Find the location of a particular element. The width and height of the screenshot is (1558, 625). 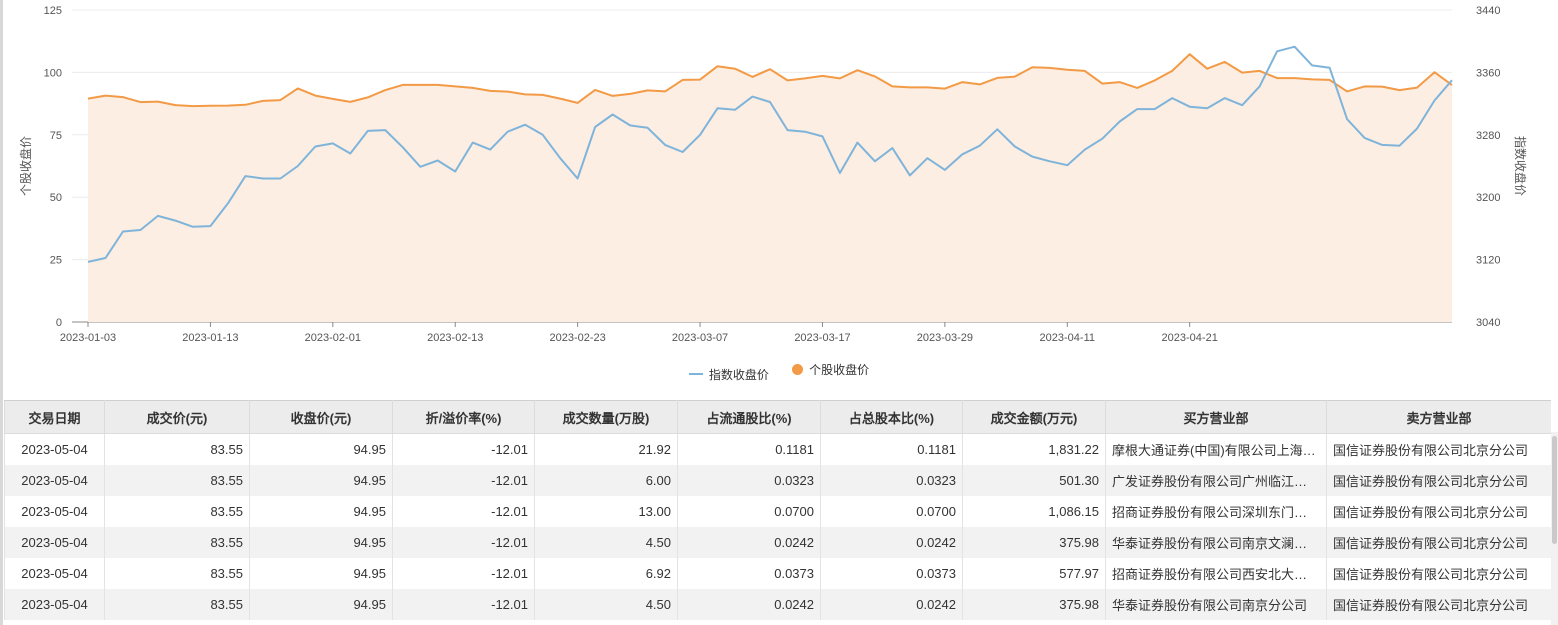

column-header: 成交价(元) is located at coordinates (177, 417).